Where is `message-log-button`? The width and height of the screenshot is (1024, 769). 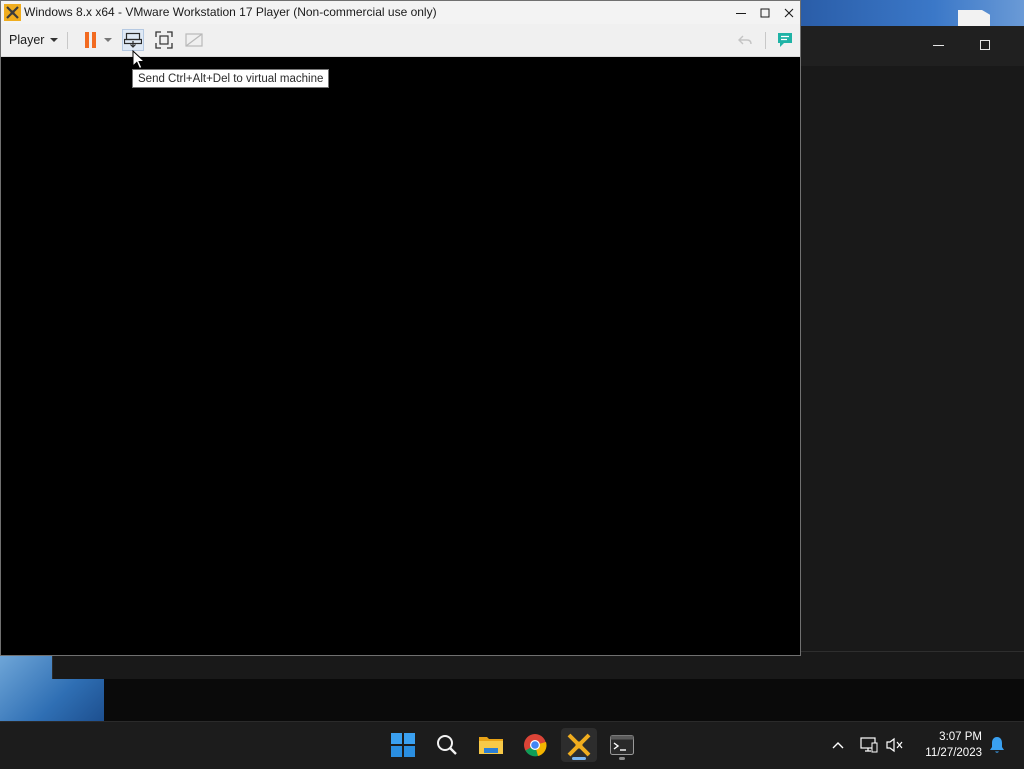 message-log-button is located at coordinates (785, 40).